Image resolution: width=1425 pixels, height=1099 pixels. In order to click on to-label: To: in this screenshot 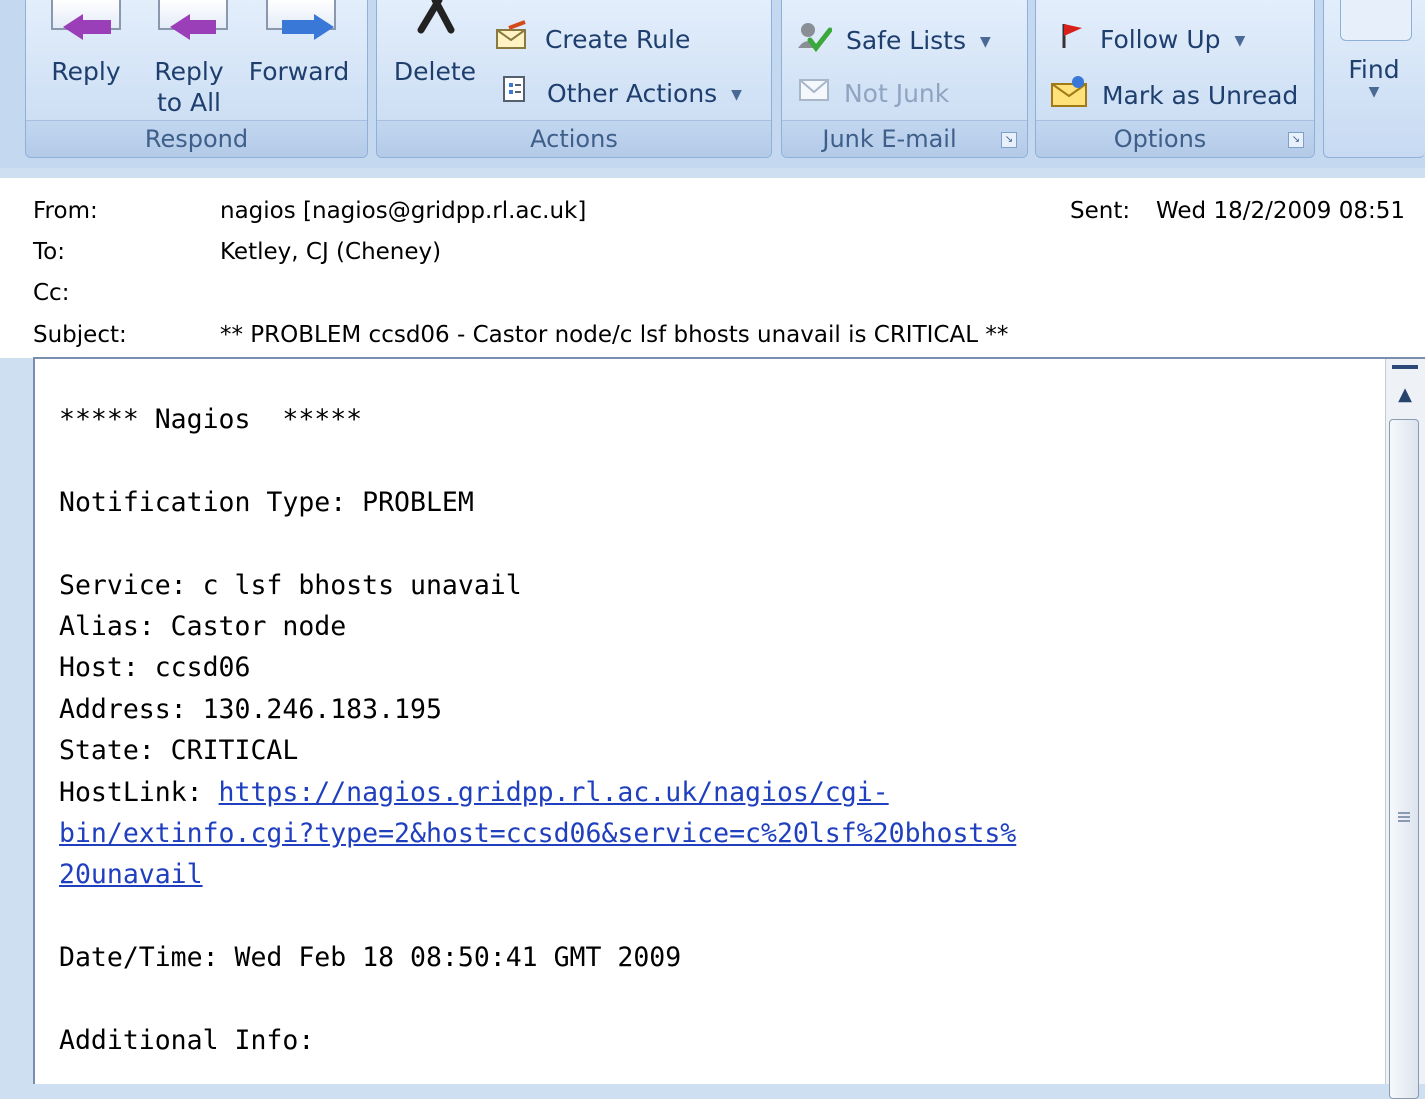, I will do `click(49, 252)`.